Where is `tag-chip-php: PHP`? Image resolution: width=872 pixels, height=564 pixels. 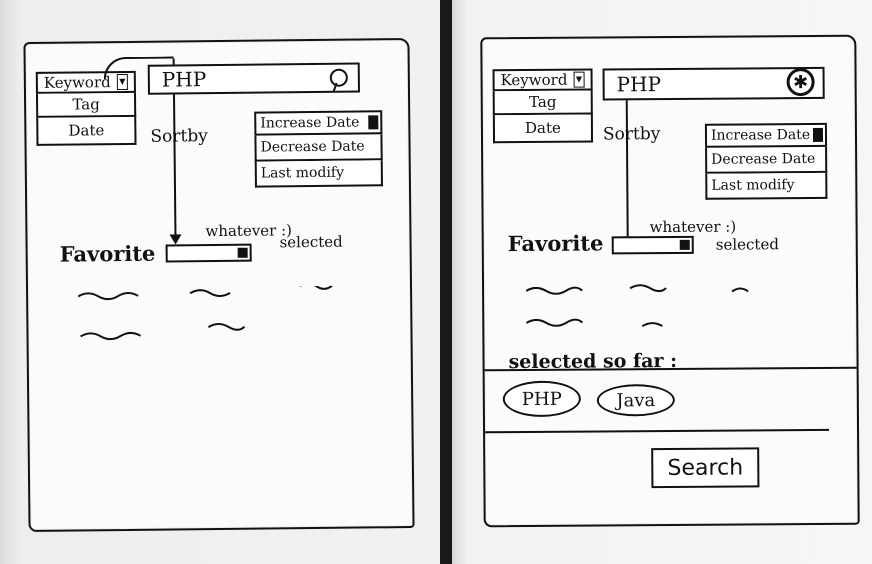 tag-chip-php: PHP is located at coordinates (541, 399).